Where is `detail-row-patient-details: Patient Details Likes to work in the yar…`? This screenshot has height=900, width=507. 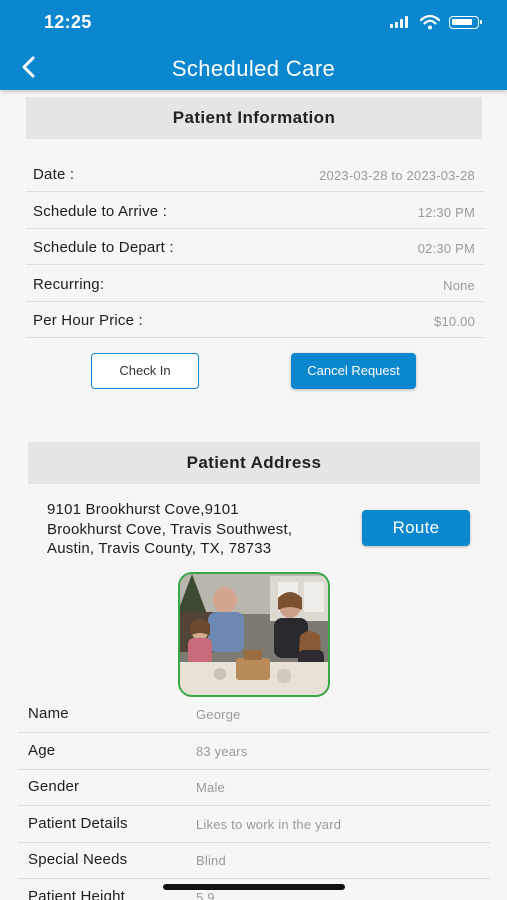
detail-row-patient-details: Patient Details Likes to work in the yar… is located at coordinates (254, 824).